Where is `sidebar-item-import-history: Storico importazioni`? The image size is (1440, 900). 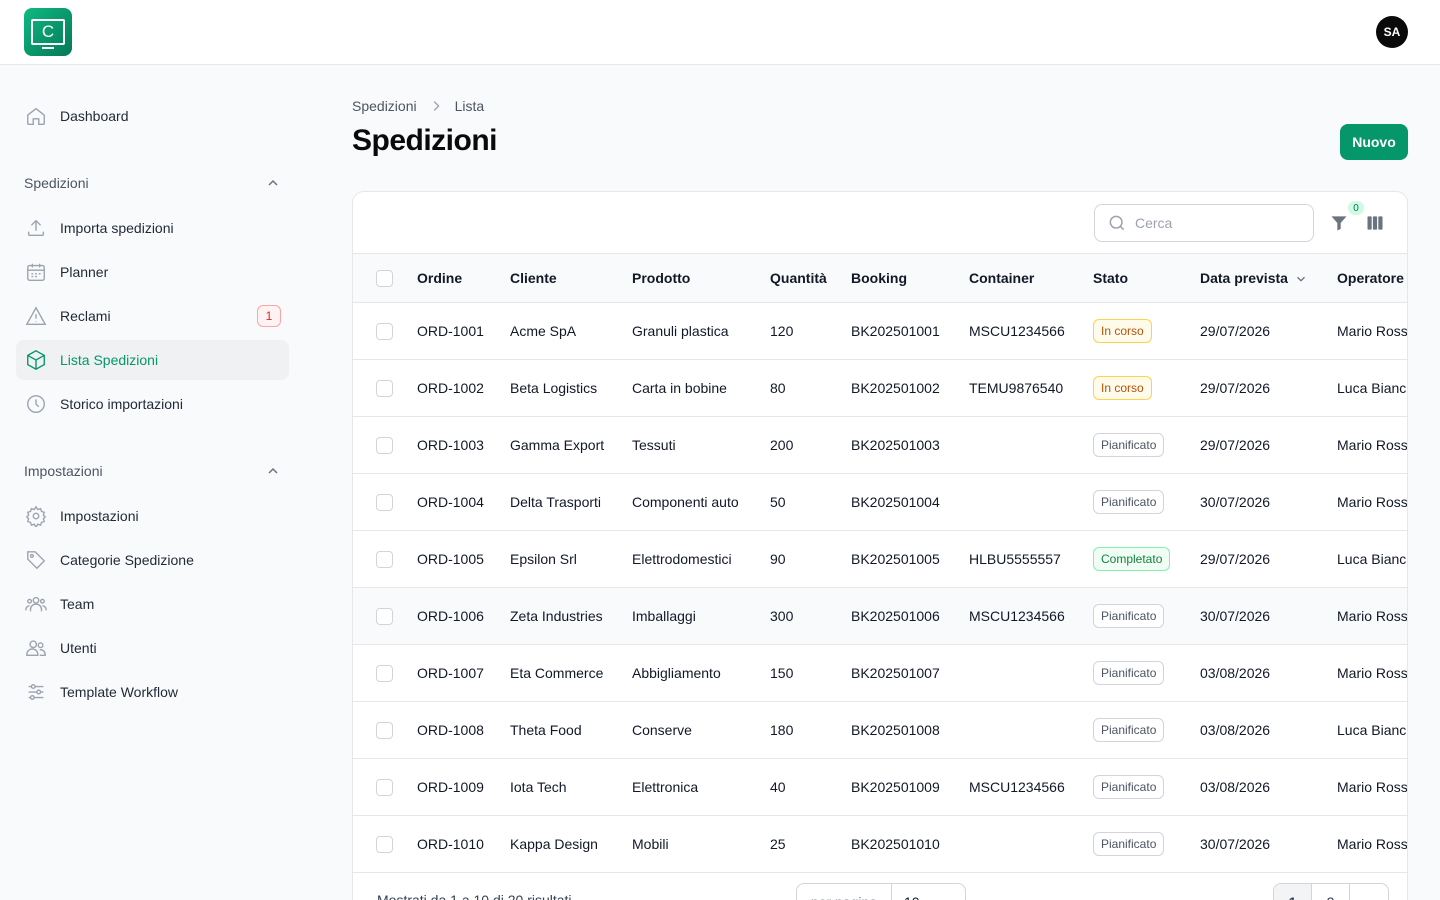
sidebar-item-import-history: Storico importazioni is located at coordinates (152, 404).